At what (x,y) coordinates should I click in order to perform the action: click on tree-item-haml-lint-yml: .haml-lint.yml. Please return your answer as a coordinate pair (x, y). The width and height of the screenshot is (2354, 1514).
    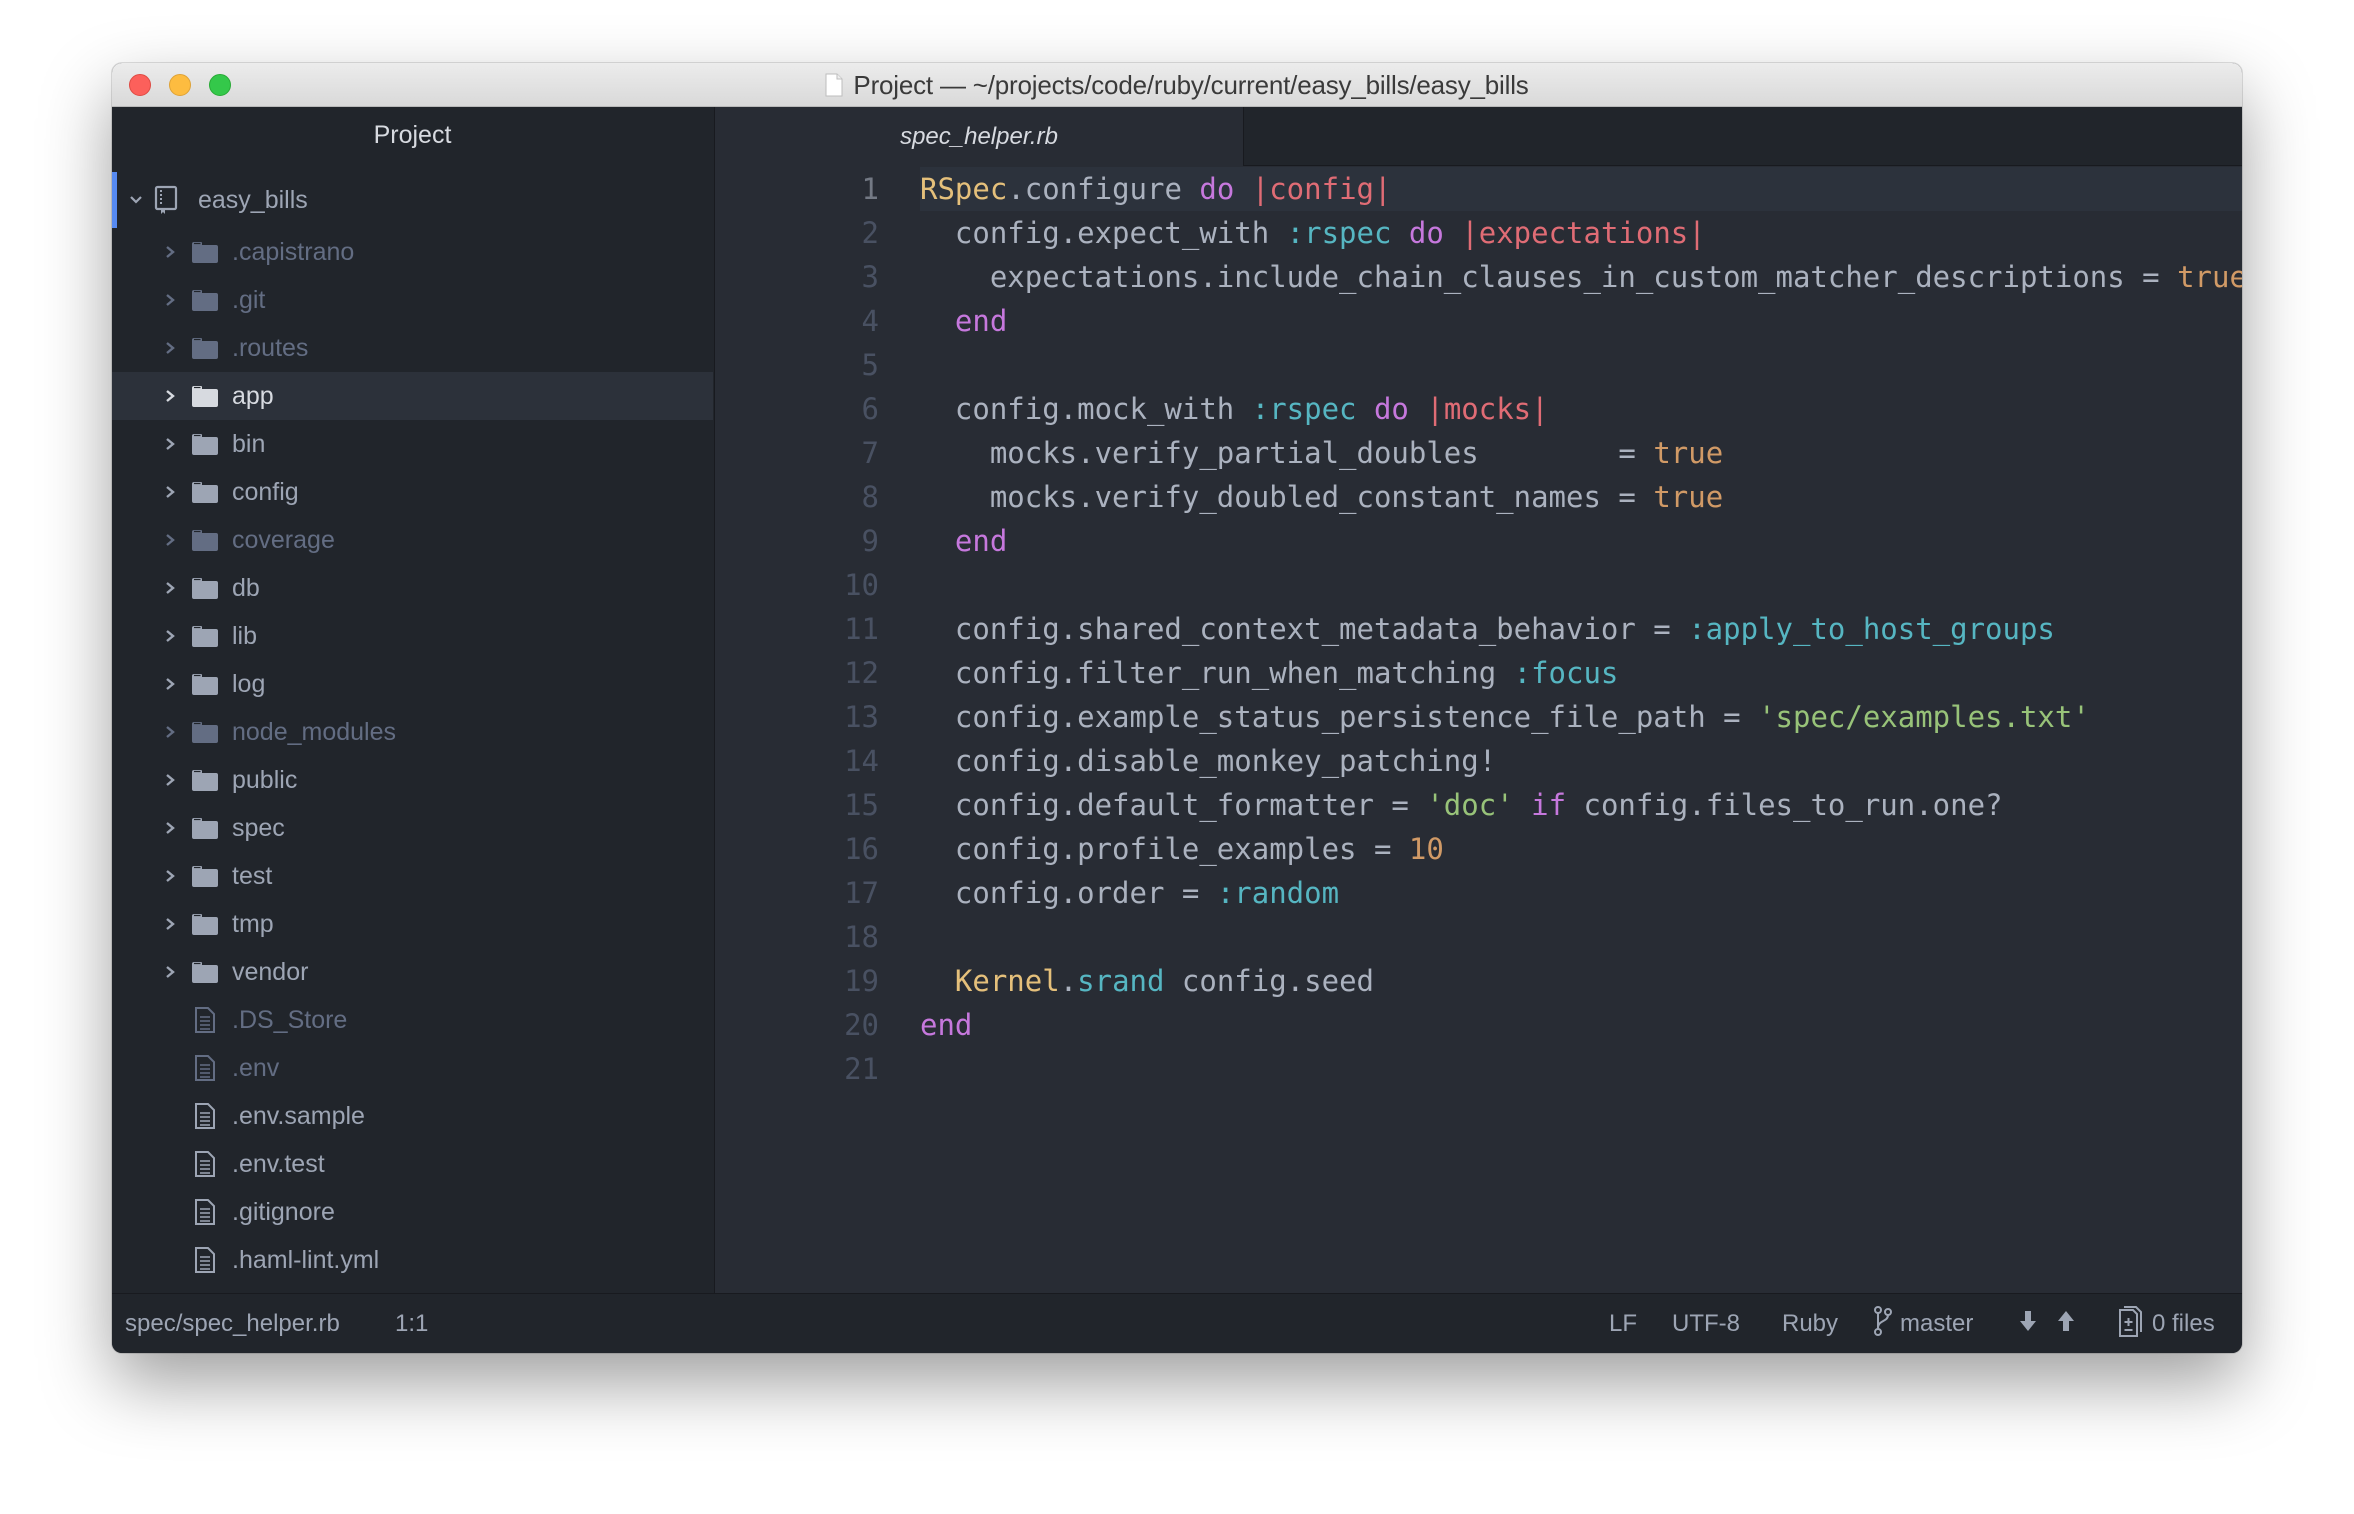
    Looking at the image, I should click on (412, 1260).